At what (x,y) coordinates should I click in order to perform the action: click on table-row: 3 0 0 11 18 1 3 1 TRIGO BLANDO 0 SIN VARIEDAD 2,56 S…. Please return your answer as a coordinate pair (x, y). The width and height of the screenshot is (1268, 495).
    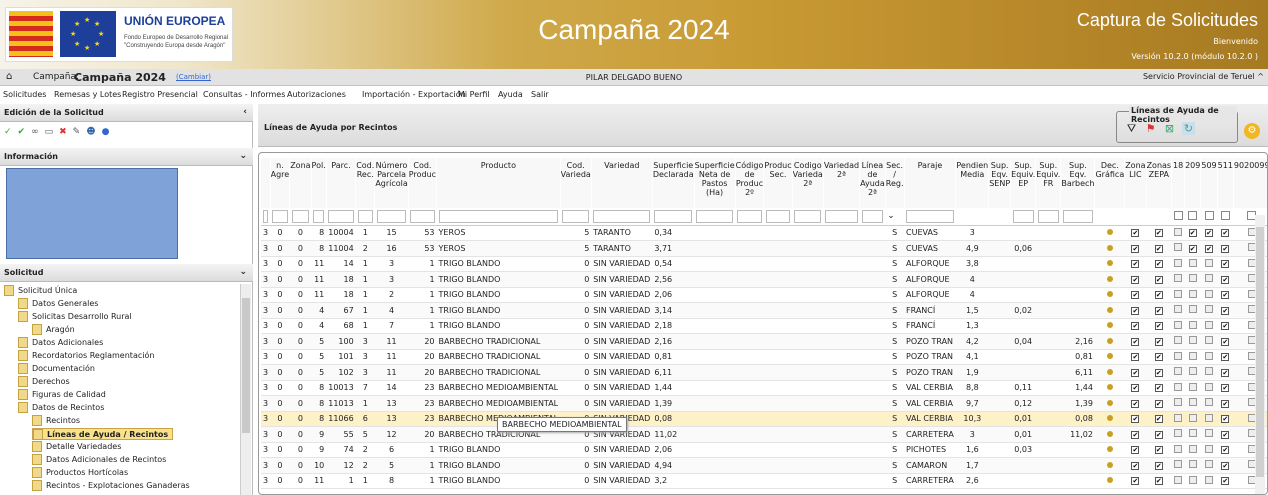
    Looking at the image, I should click on (764, 279).